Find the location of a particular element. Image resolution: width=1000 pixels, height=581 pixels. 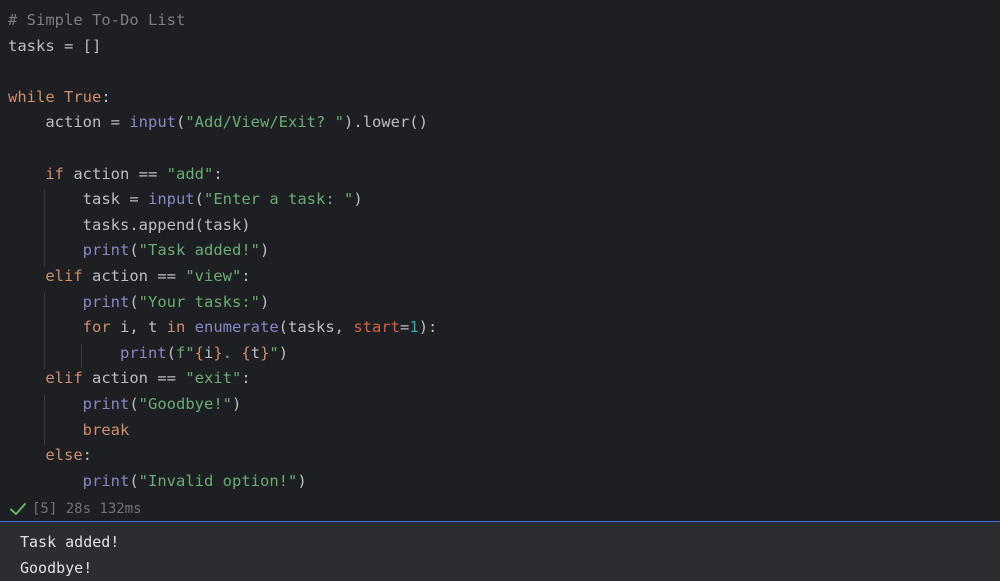

code-token: # Simple To-Do List is located at coordinates (97, 20).